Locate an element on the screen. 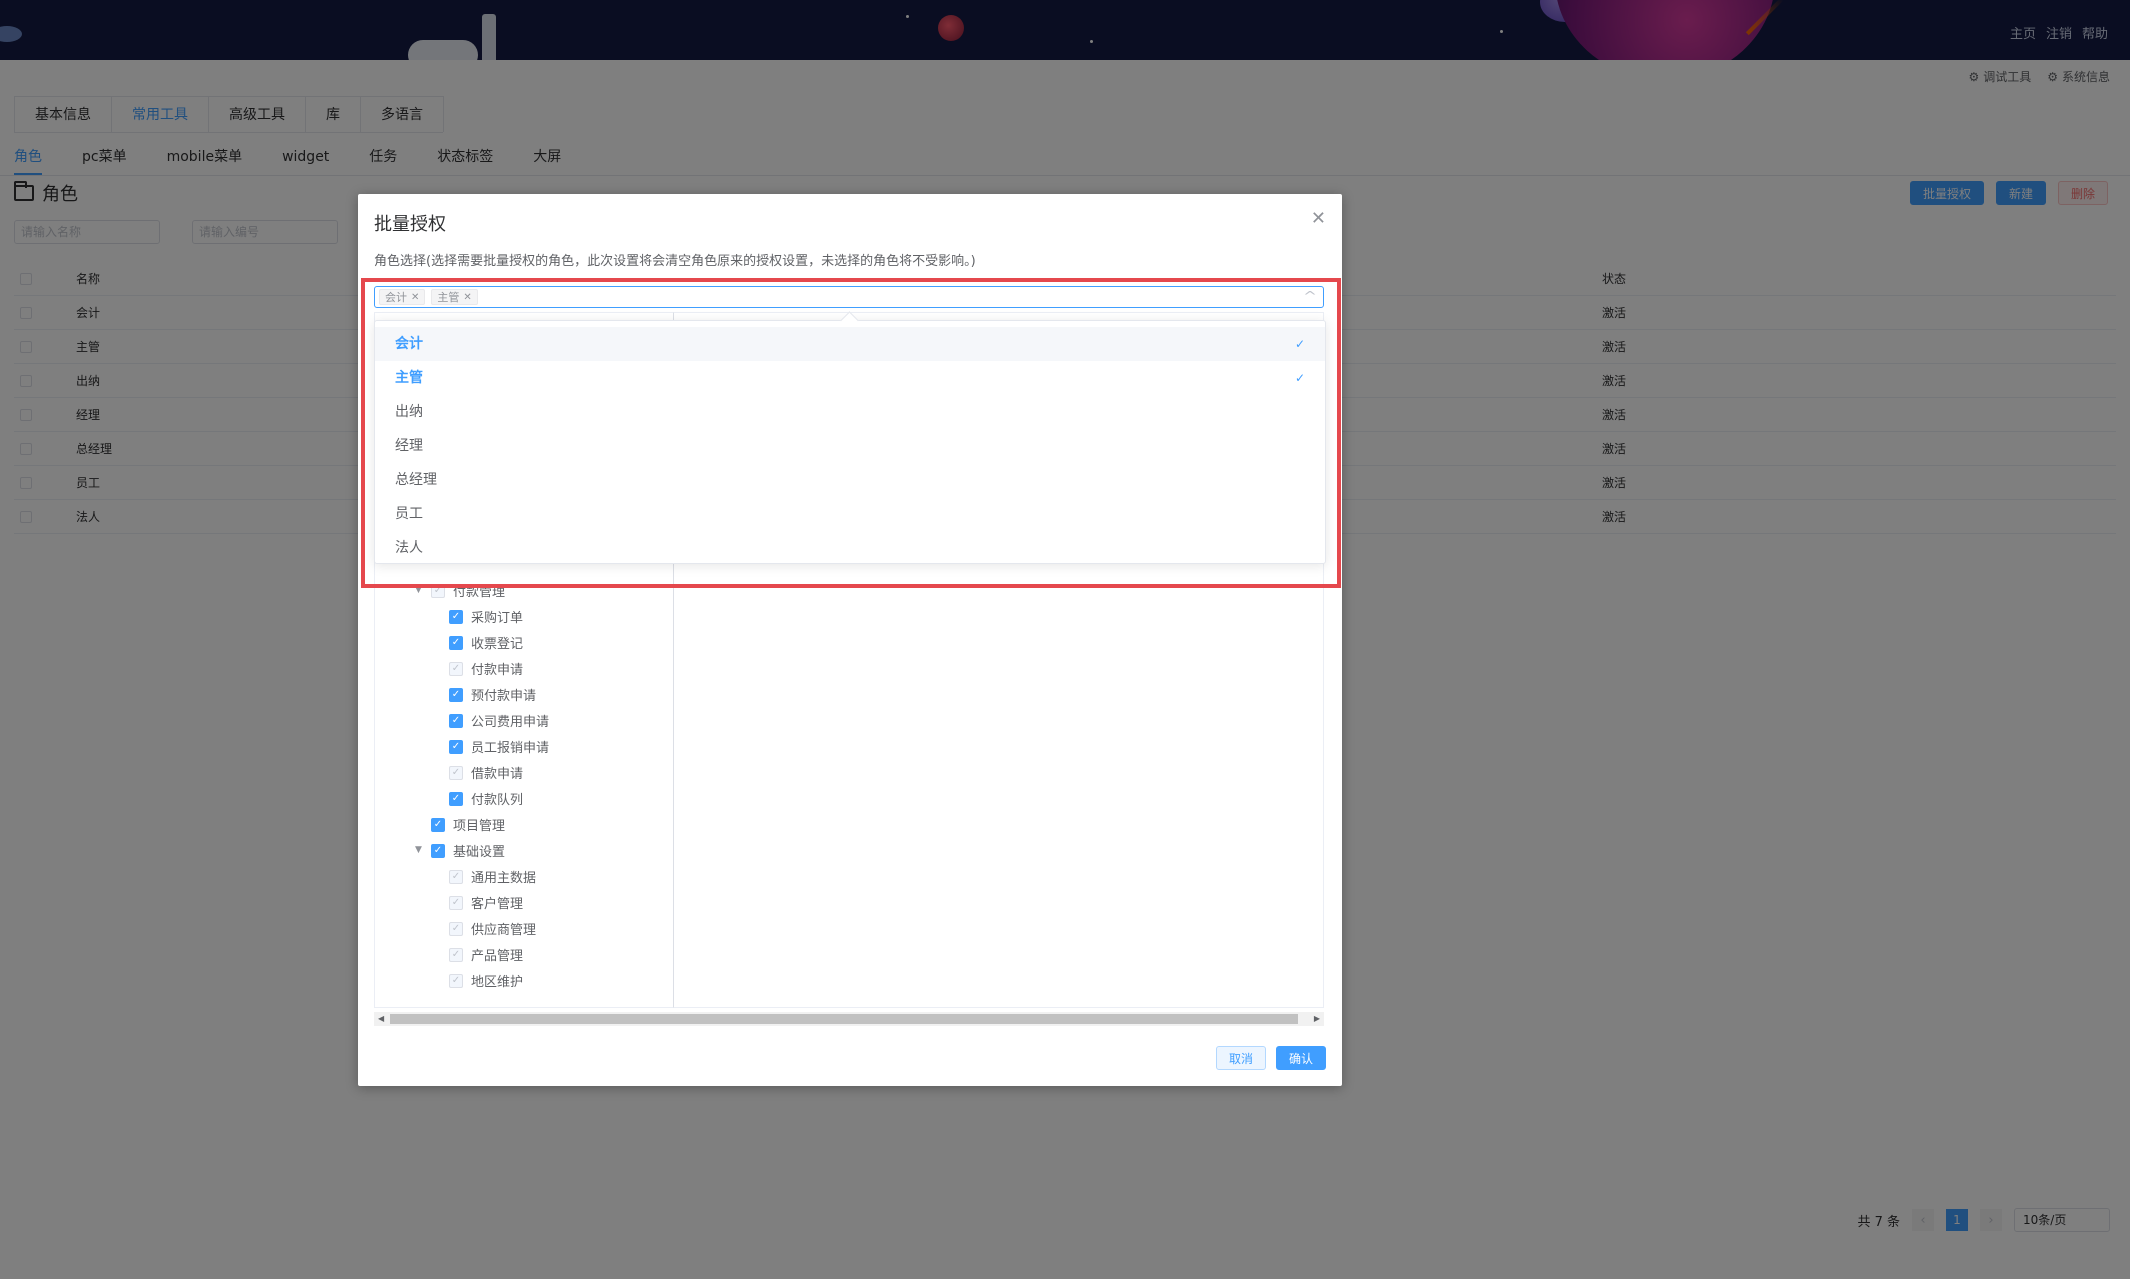 This screenshot has height=1279, width=2130. scrollbar-thumb is located at coordinates (844, 1019).